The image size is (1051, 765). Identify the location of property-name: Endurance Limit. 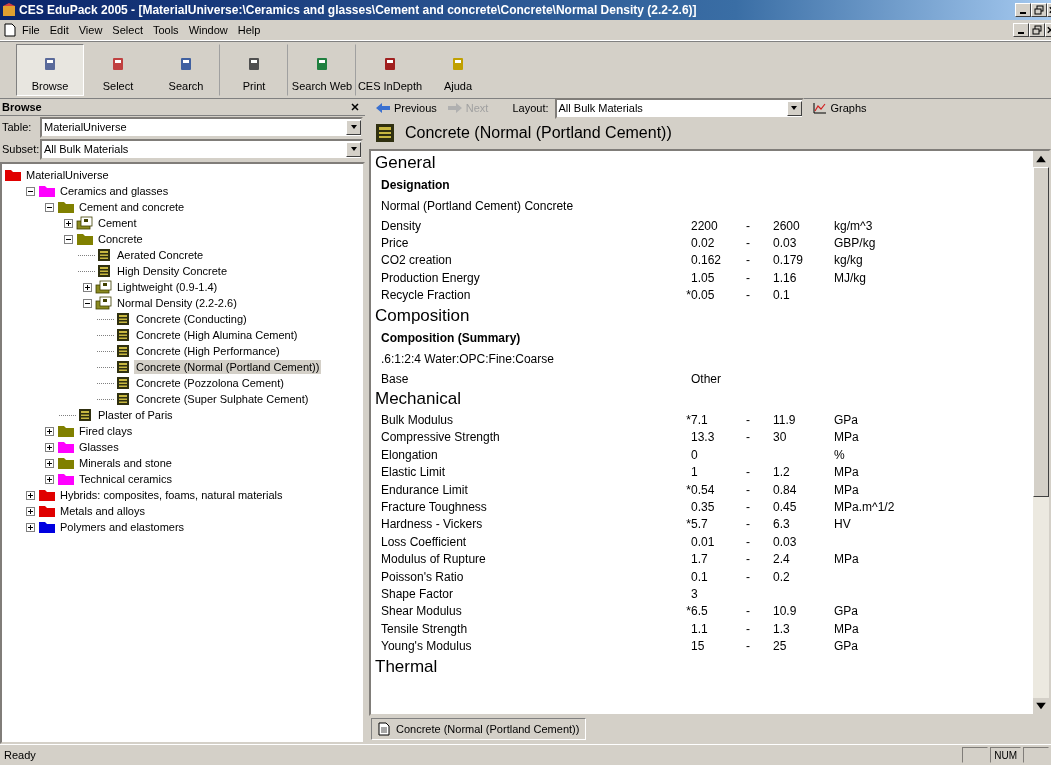
(425, 489).